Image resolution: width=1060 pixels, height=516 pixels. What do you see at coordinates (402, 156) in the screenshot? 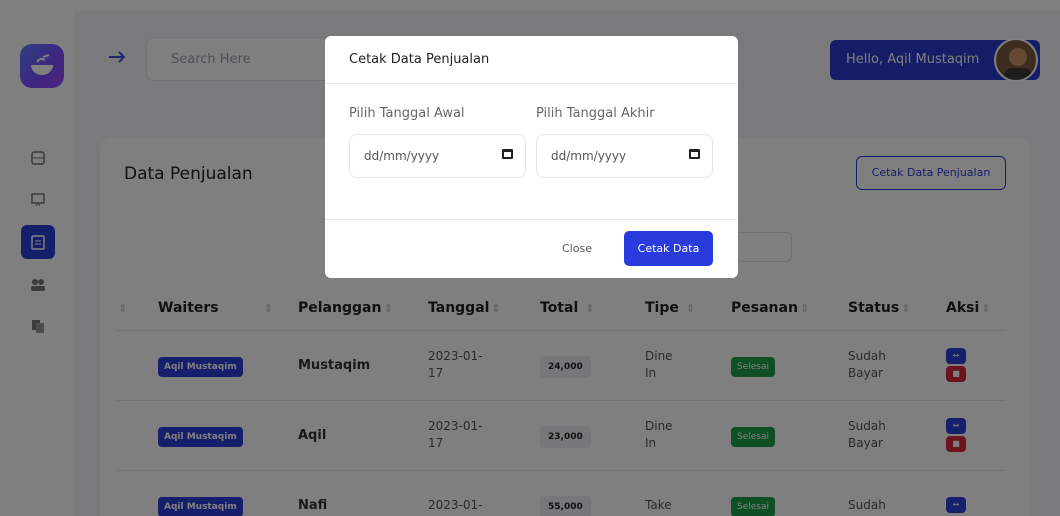
I see `start-date-value: dd/mm/yyyy` at bounding box center [402, 156].